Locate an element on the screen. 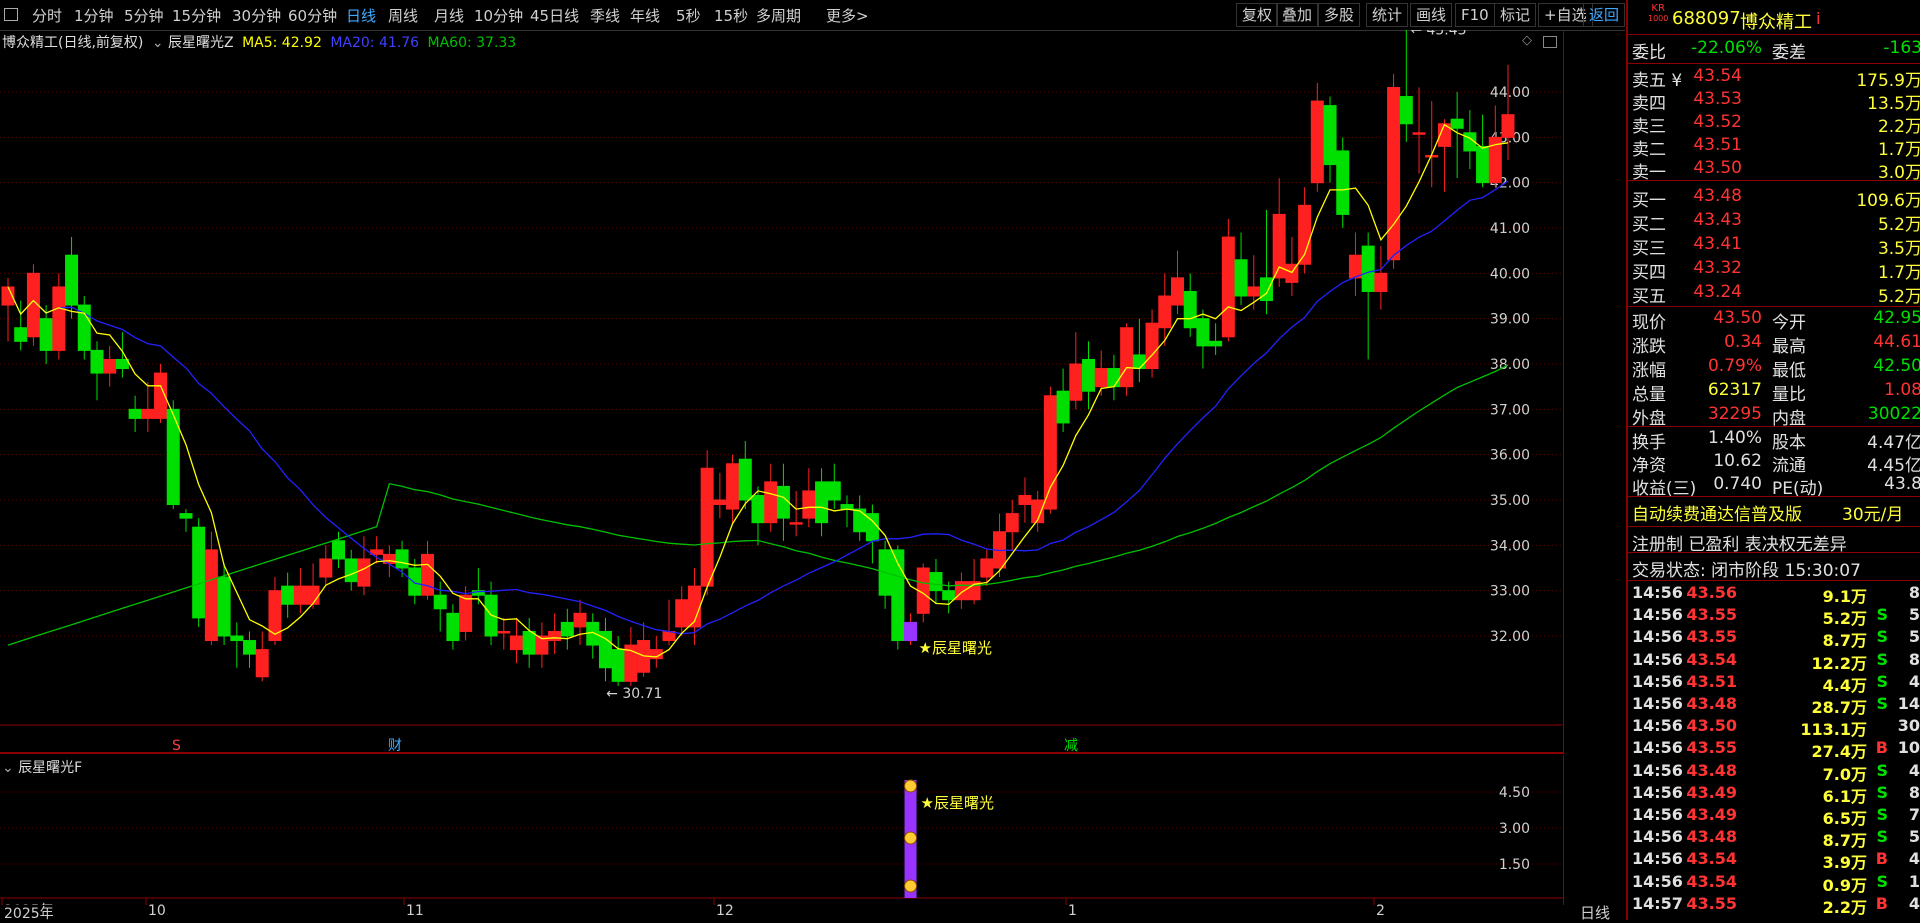 The image size is (1920, 923). period-1: 1分钟 is located at coordinates (94, 15).